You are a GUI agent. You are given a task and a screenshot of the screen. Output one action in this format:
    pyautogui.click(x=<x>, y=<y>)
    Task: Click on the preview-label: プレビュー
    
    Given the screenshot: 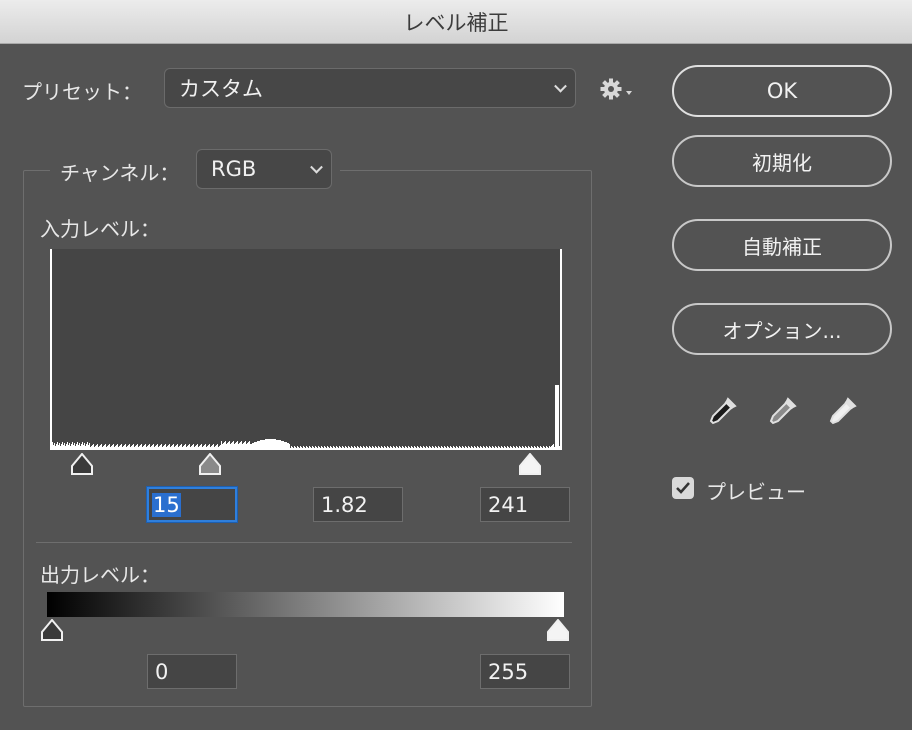 What is the action you would take?
    pyautogui.click(x=756, y=492)
    